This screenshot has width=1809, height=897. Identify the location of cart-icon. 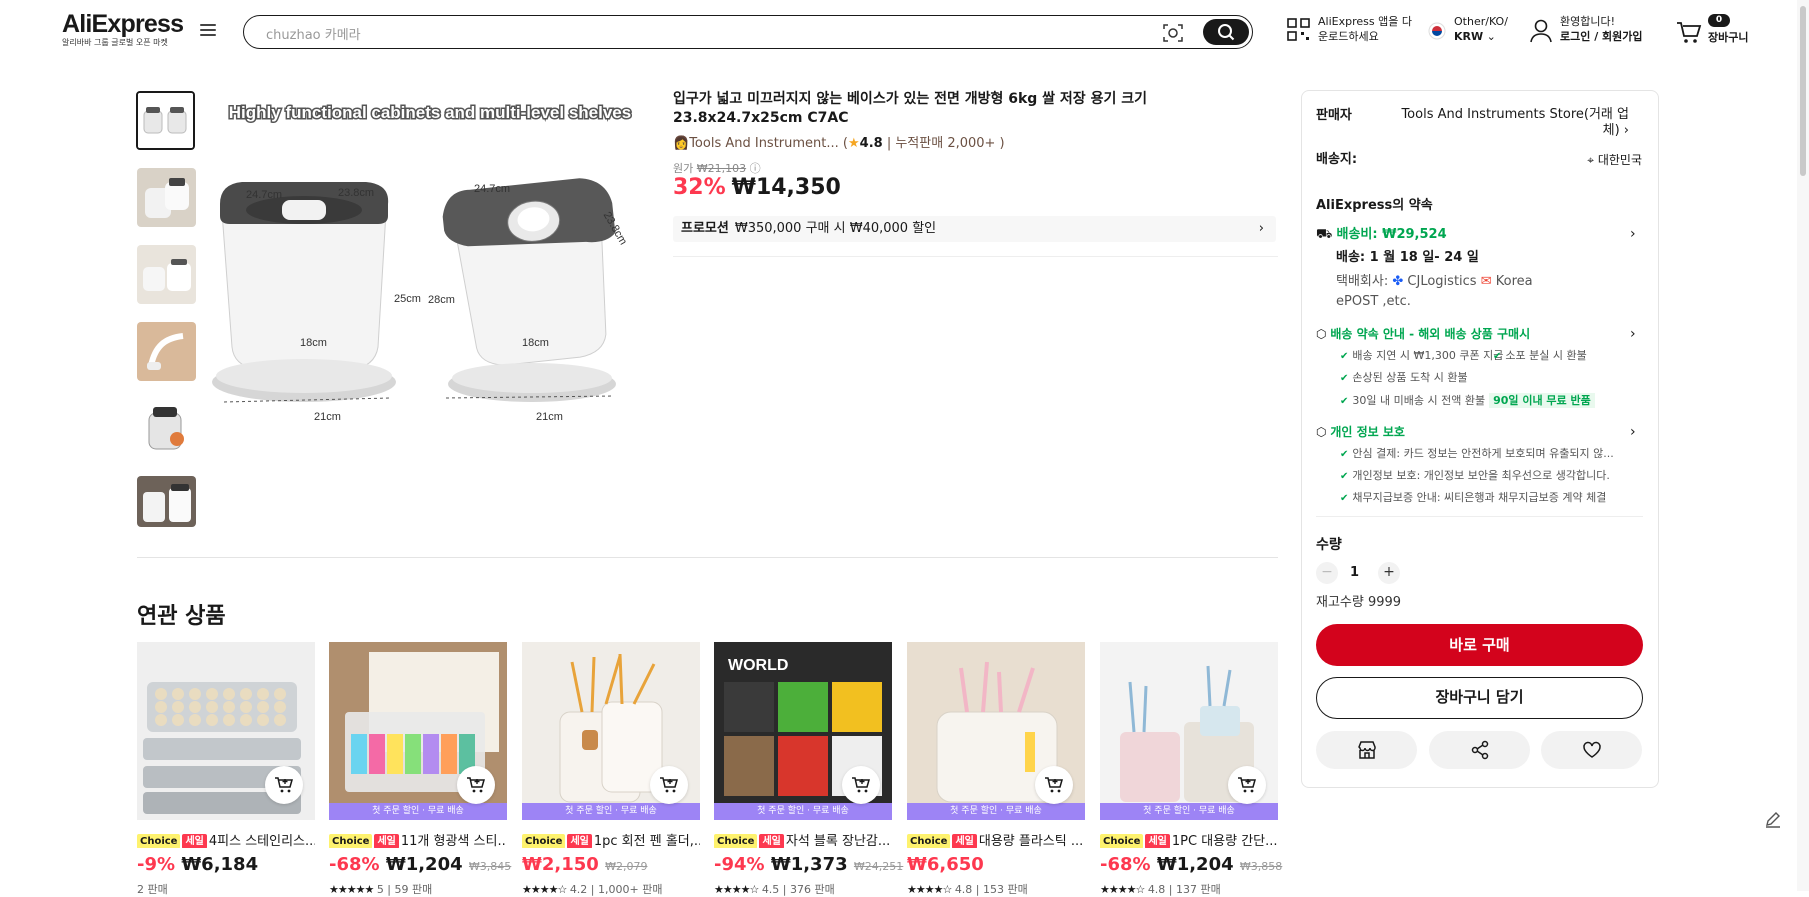
(1689, 32).